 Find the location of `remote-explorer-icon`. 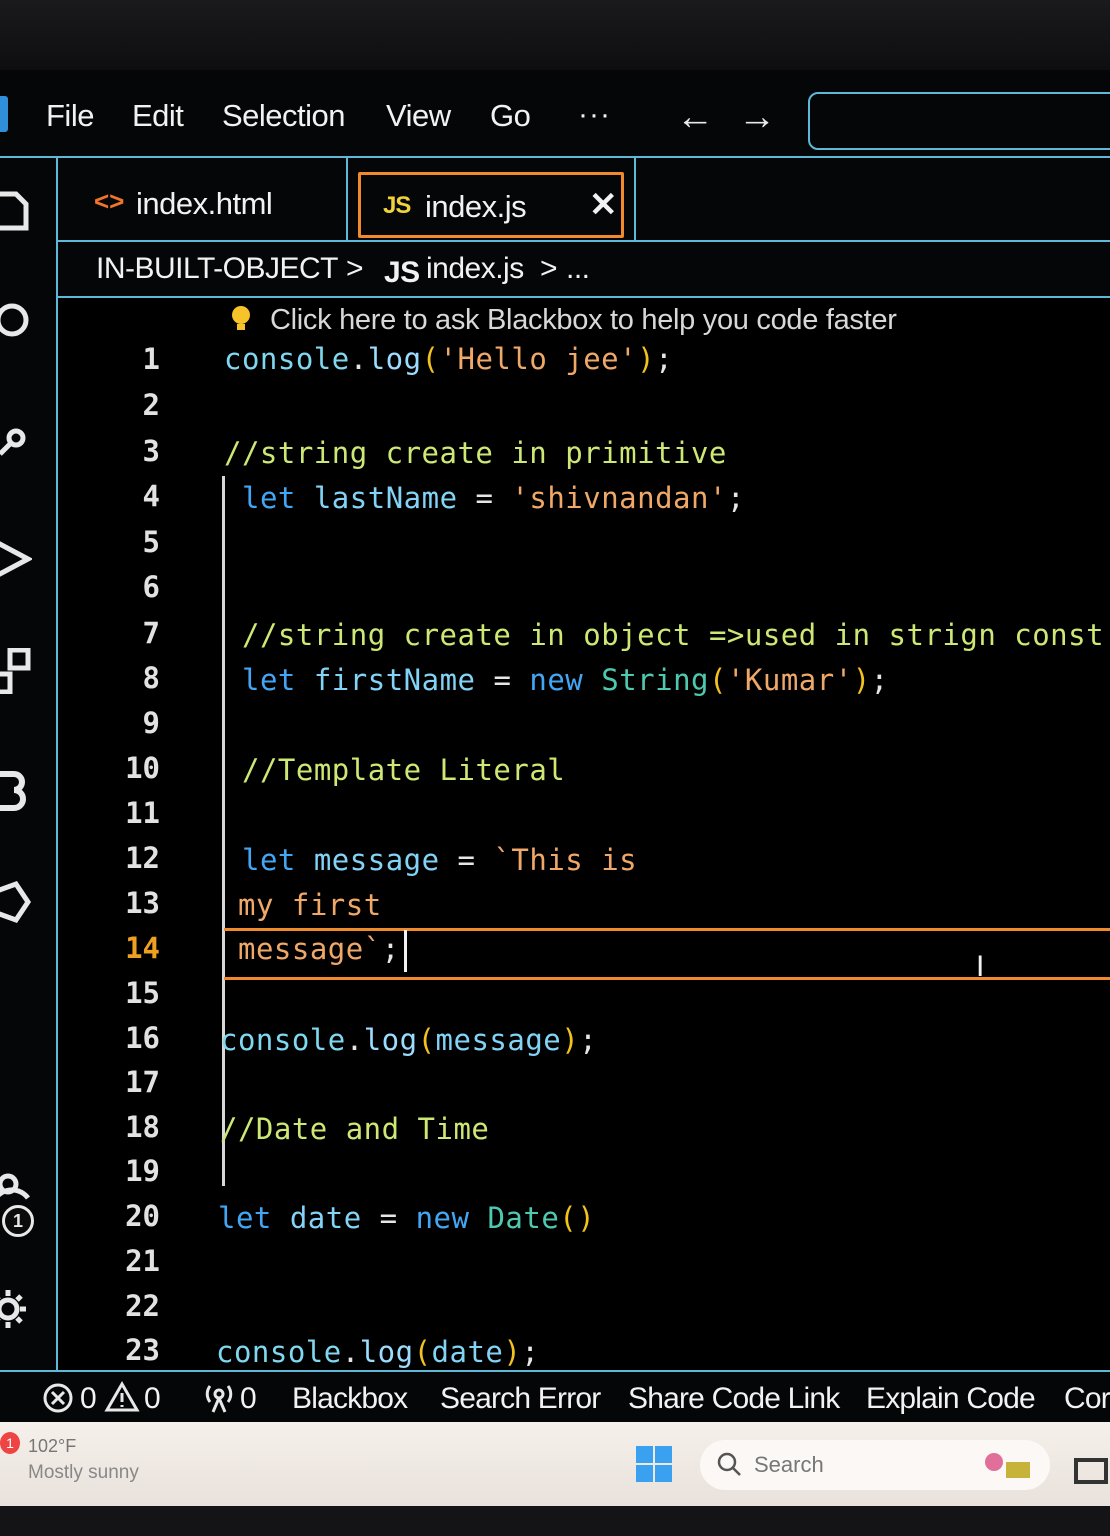

remote-explorer-icon is located at coordinates (16, 903).